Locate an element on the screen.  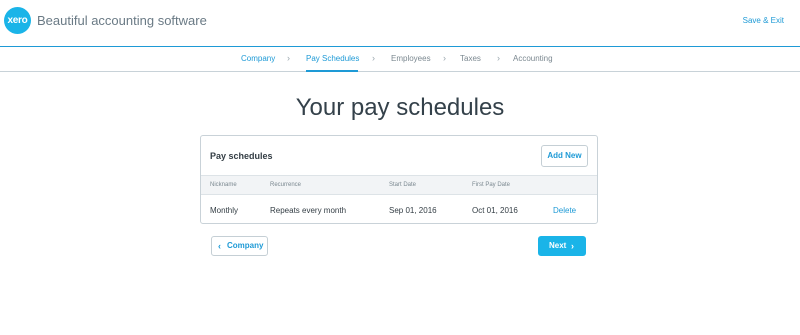
column-nickname: Nickname is located at coordinates (223, 185).